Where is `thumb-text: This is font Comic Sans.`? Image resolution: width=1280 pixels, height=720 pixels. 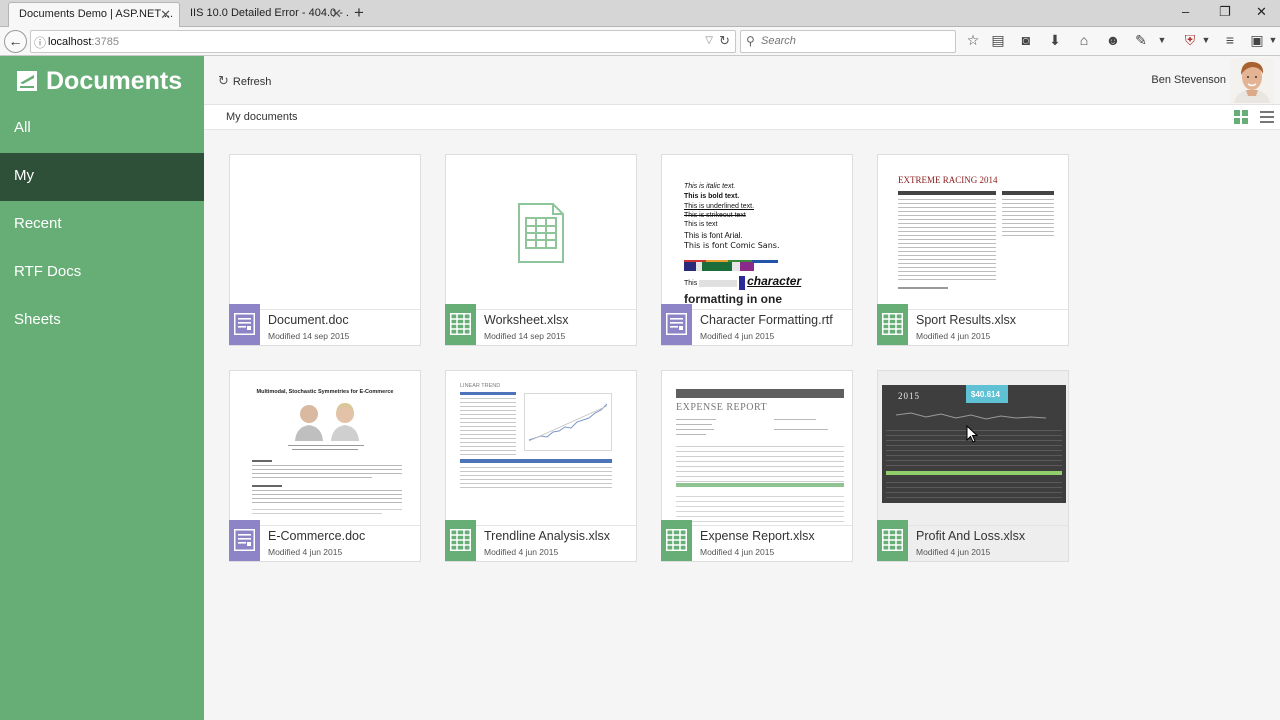 thumb-text: This is font Comic Sans. is located at coordinates (732, 245).